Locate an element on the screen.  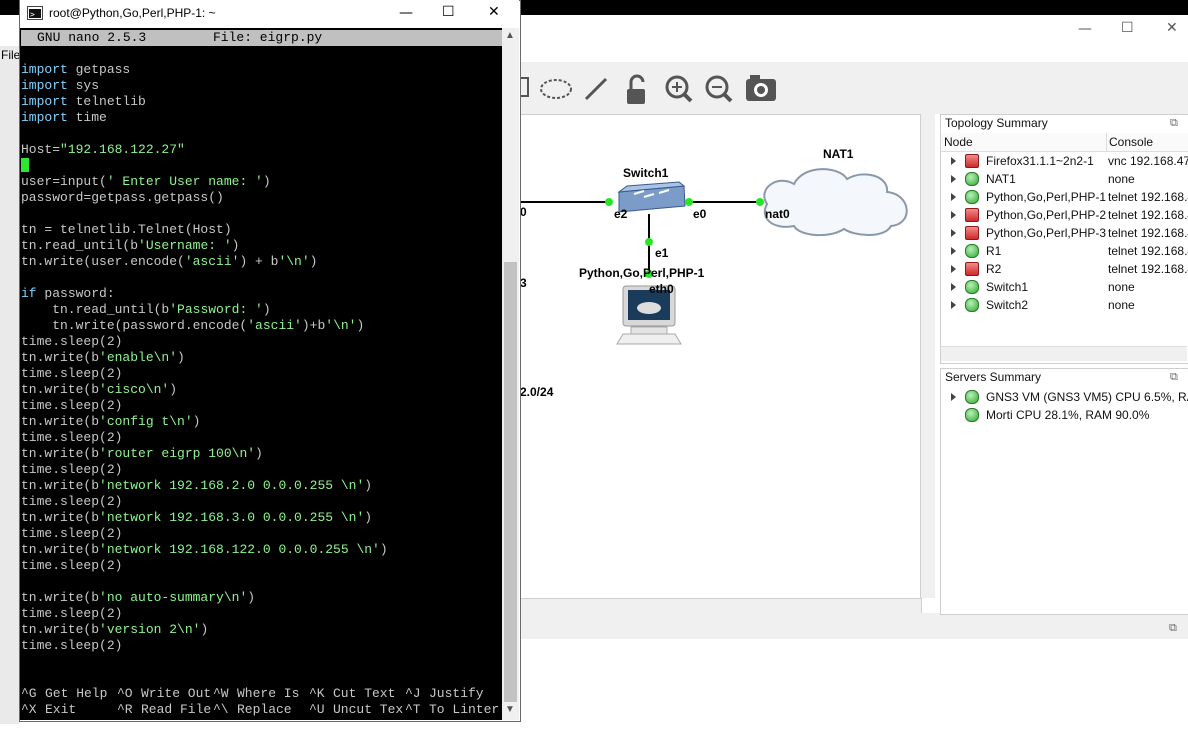
line-icon is located at coordinates (596, 89).